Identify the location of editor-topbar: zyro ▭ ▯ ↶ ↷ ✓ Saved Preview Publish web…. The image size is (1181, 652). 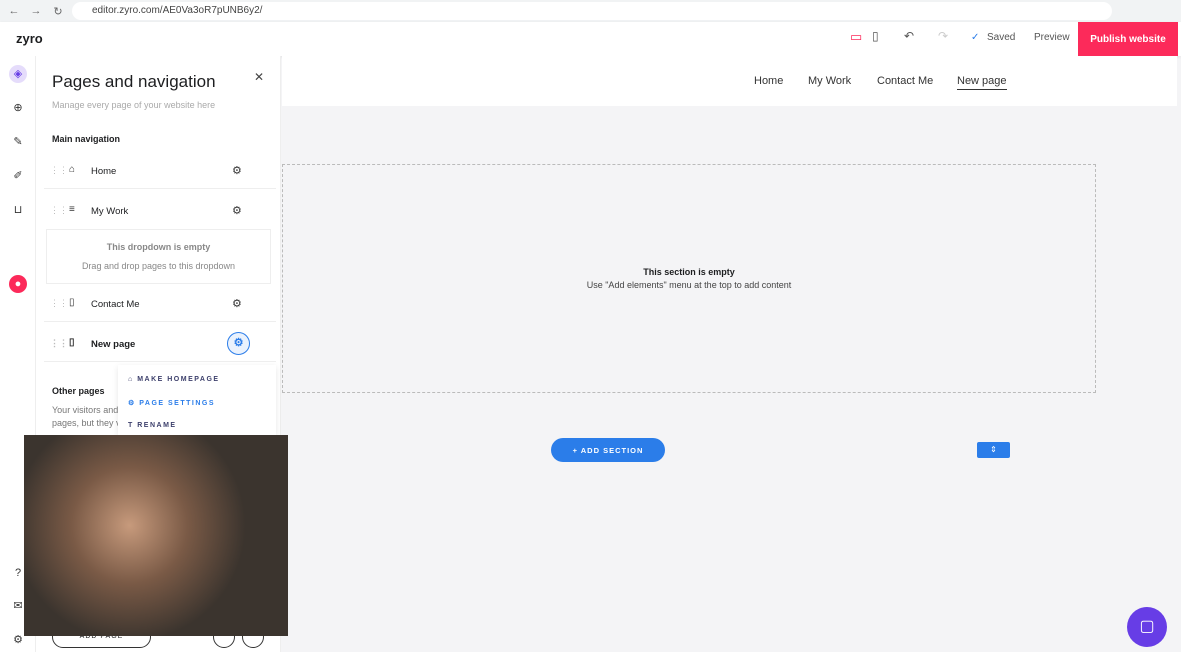
(590, 39).